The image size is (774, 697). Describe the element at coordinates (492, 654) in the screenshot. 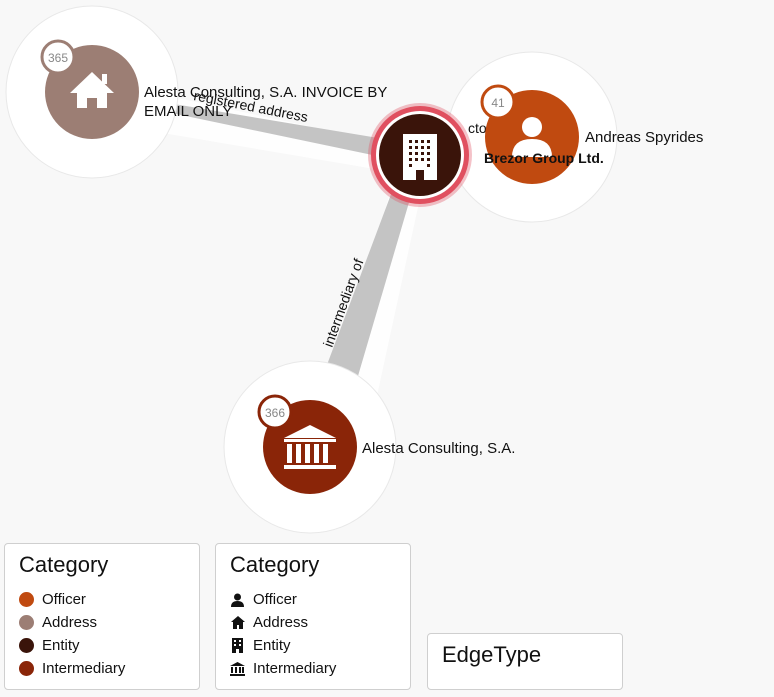

I see `legend-title: EdgeType` at that location.